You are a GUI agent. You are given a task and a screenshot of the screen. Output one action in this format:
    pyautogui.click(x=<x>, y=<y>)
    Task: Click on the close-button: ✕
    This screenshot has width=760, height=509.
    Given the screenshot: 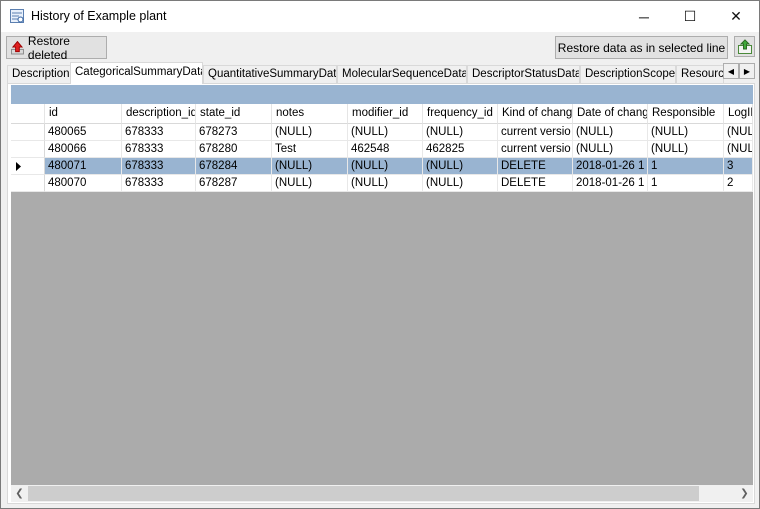 What is the action you would take?
    pyautogui.click(x=736, y=16)
    